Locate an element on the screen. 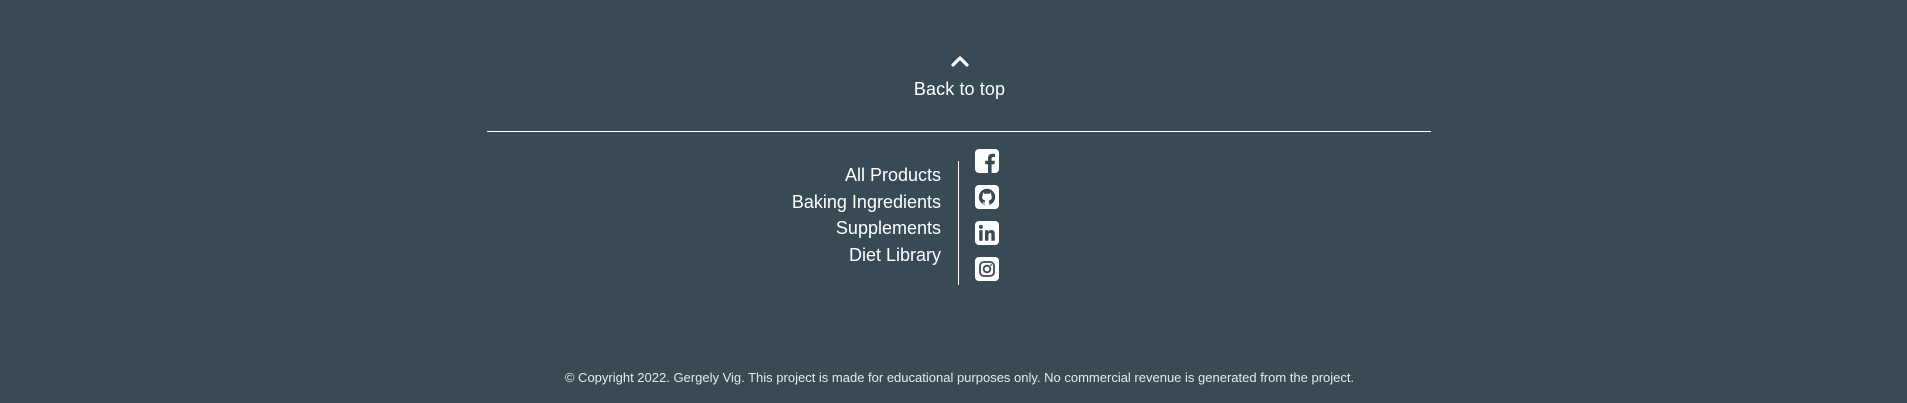 This screenshot has width=1907, height=403. footer-link-diet-library: Diet Library is located at coordinates (866, 255).